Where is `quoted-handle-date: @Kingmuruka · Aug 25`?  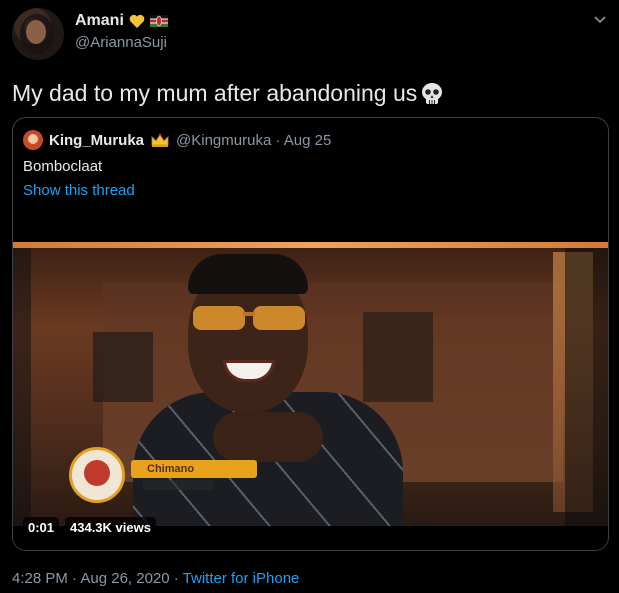
quoted-handle-date: @Kingmuruka · Aug 25 is located at coordinates (253, 140).